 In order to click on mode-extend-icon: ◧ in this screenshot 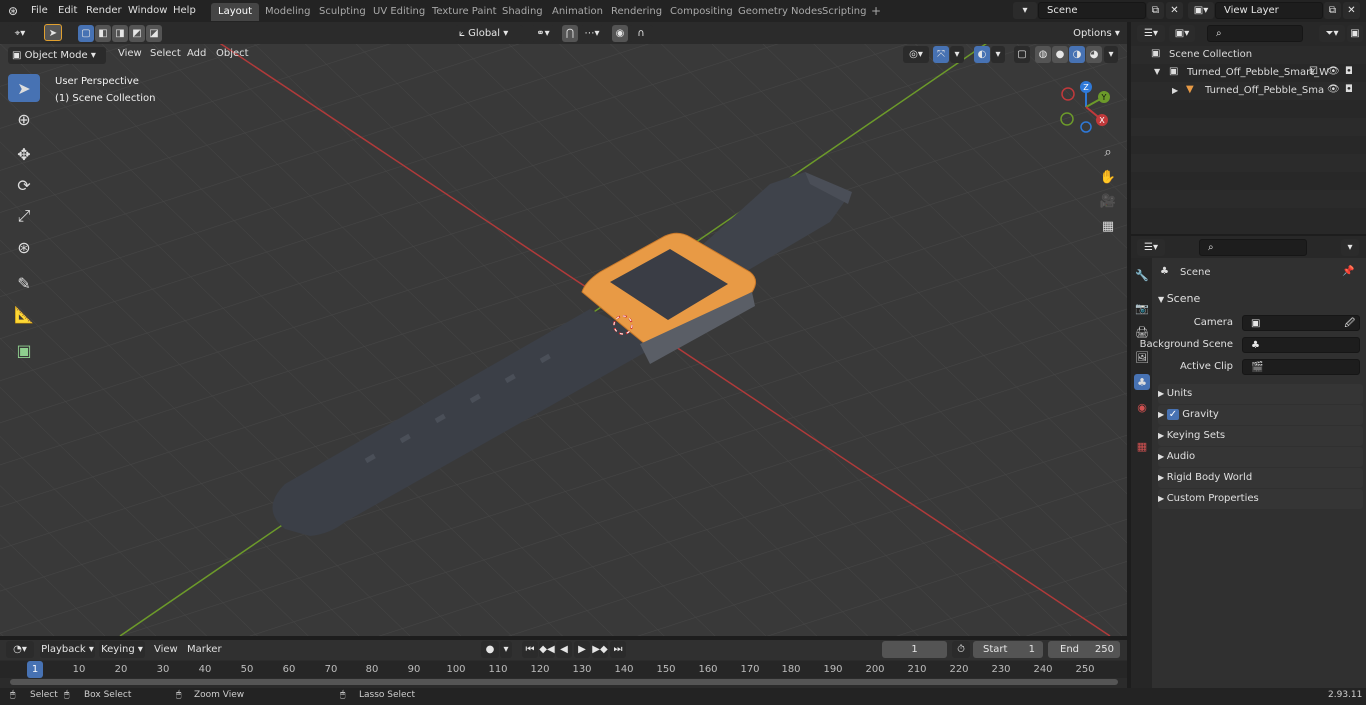, I will do `click(103, 33)`.